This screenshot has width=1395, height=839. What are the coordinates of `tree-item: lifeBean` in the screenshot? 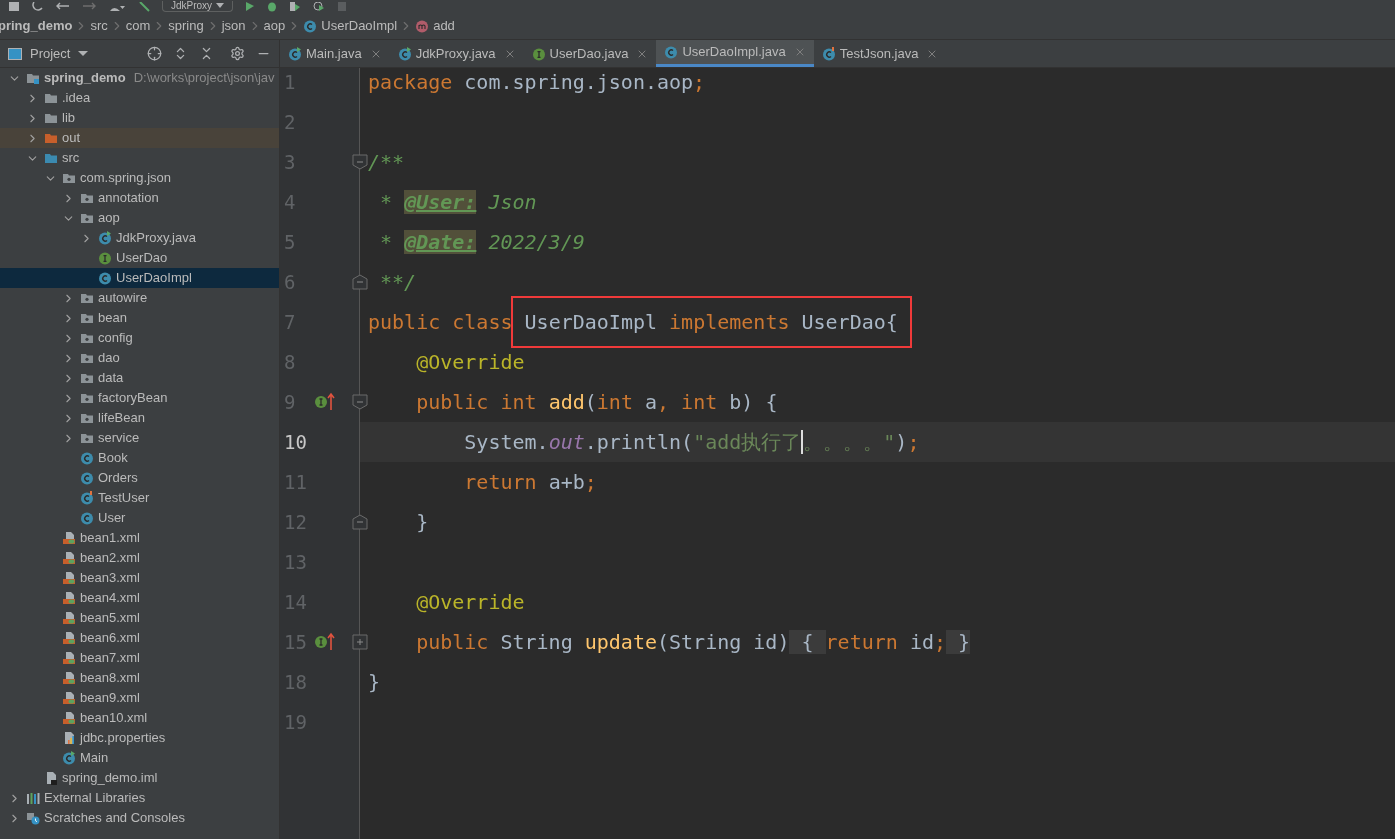 It's located at (139, 418).